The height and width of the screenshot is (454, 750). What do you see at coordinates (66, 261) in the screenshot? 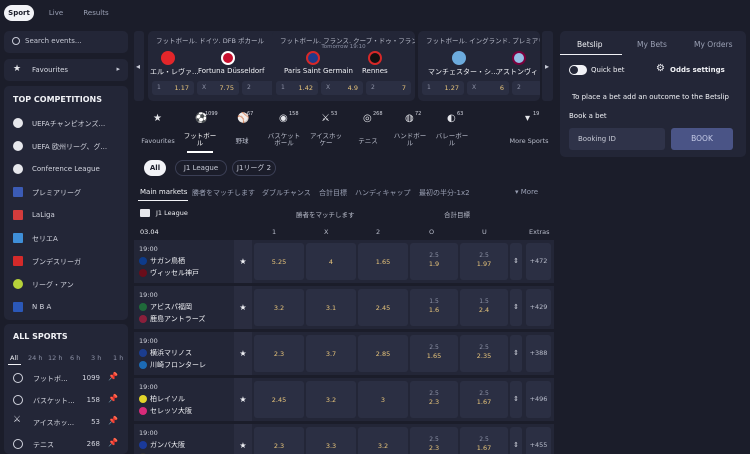
I see `competition-item: ブンデスリーガ` at bounding box center [66, 261].